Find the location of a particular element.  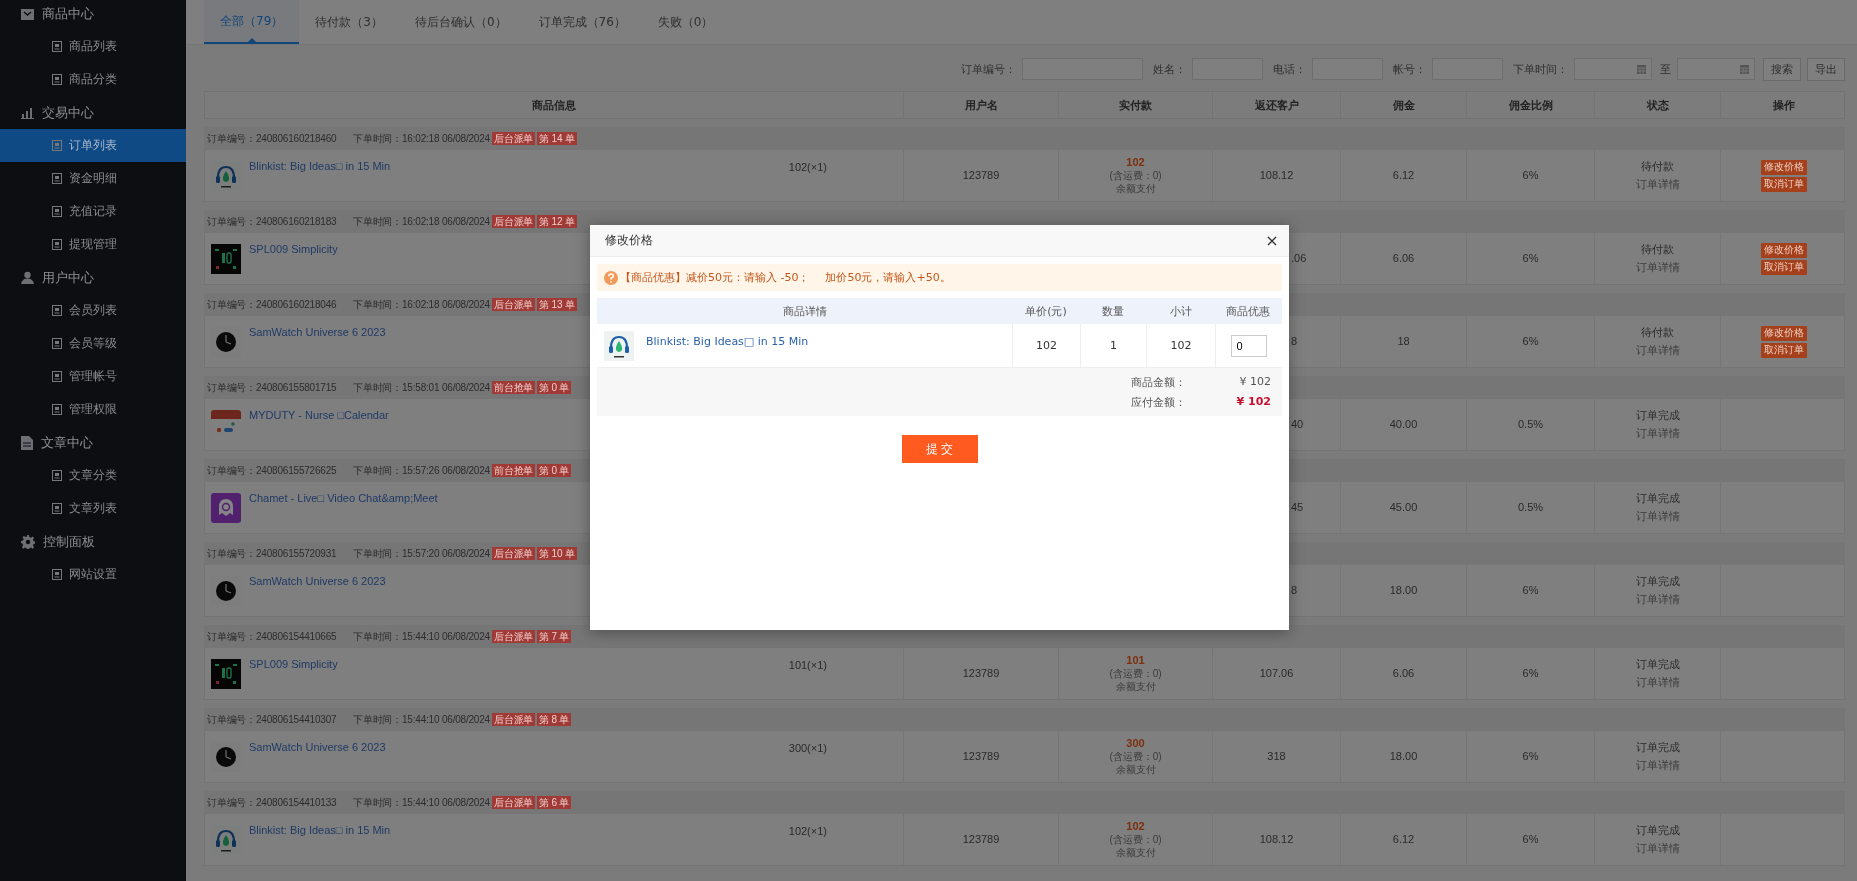

dialog-title: 修改价格 is located at coordinates (629, 240).